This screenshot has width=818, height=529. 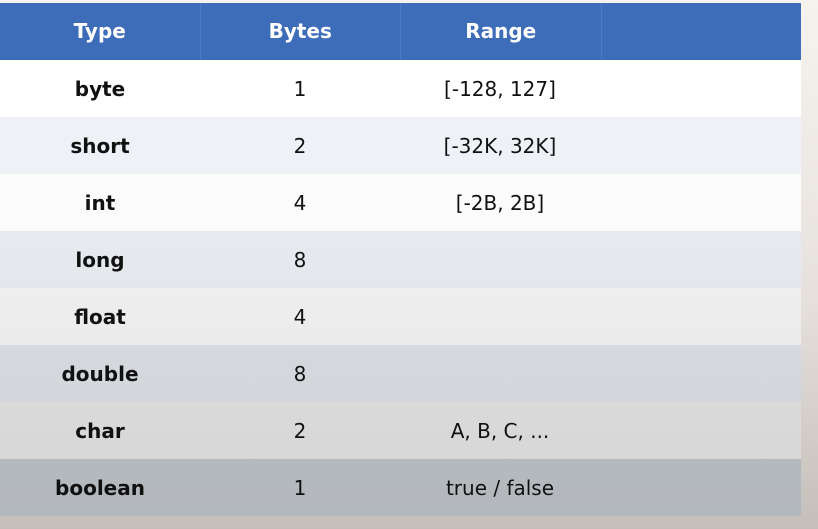 What do you see at coordinates (400, 202) in the screenshot?
I see `table-row: int 4 [-2B, 2B]` at bounding box center [400, 202].